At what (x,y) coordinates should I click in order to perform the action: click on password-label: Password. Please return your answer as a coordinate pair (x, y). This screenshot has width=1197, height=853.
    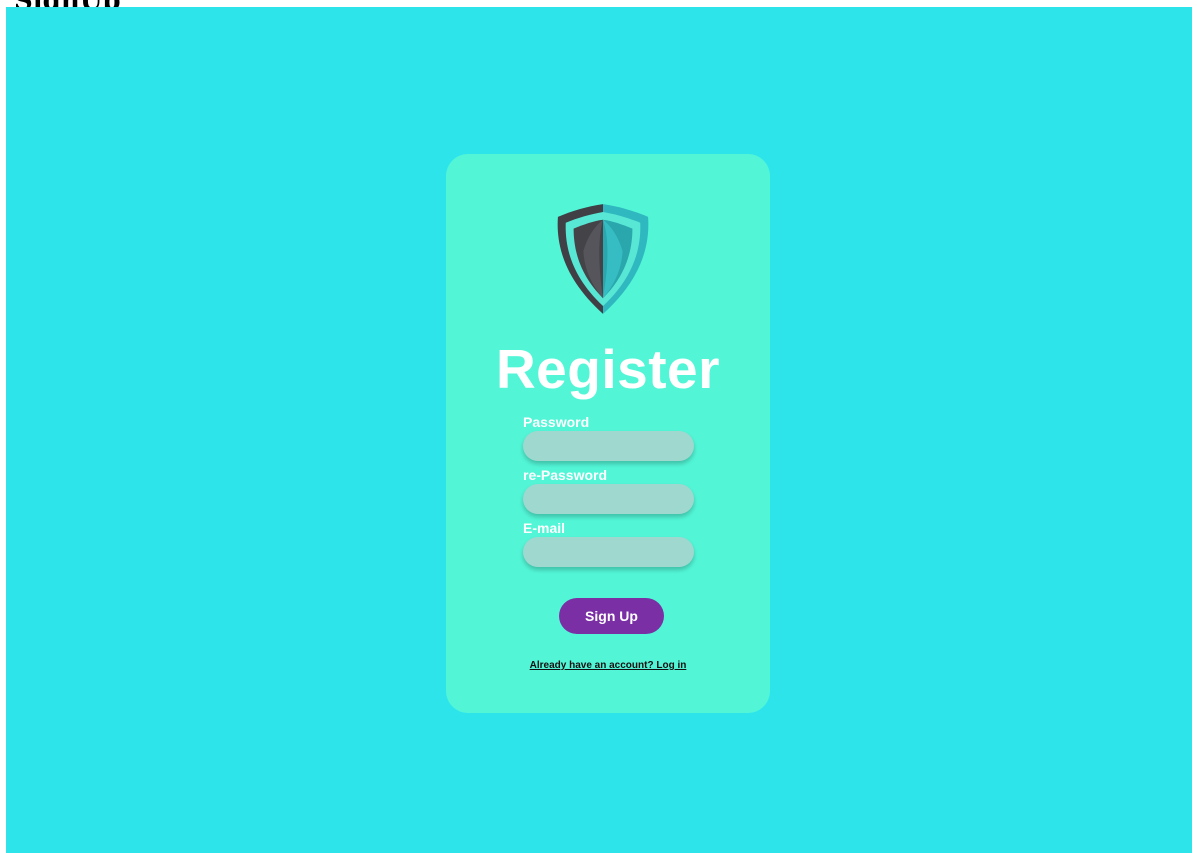
    Looking at the image, I should click on (556, 422).